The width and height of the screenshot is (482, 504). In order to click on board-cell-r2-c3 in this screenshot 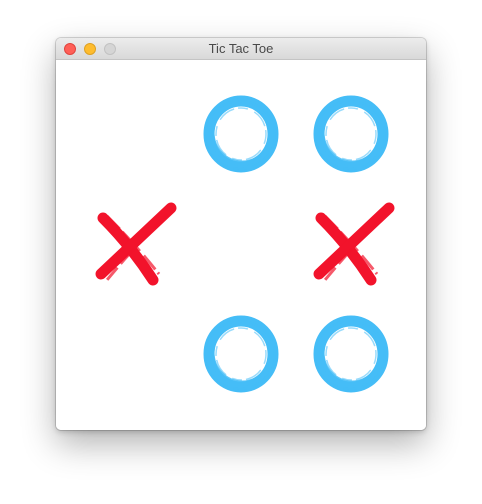, I will do `click(351, 244)`.